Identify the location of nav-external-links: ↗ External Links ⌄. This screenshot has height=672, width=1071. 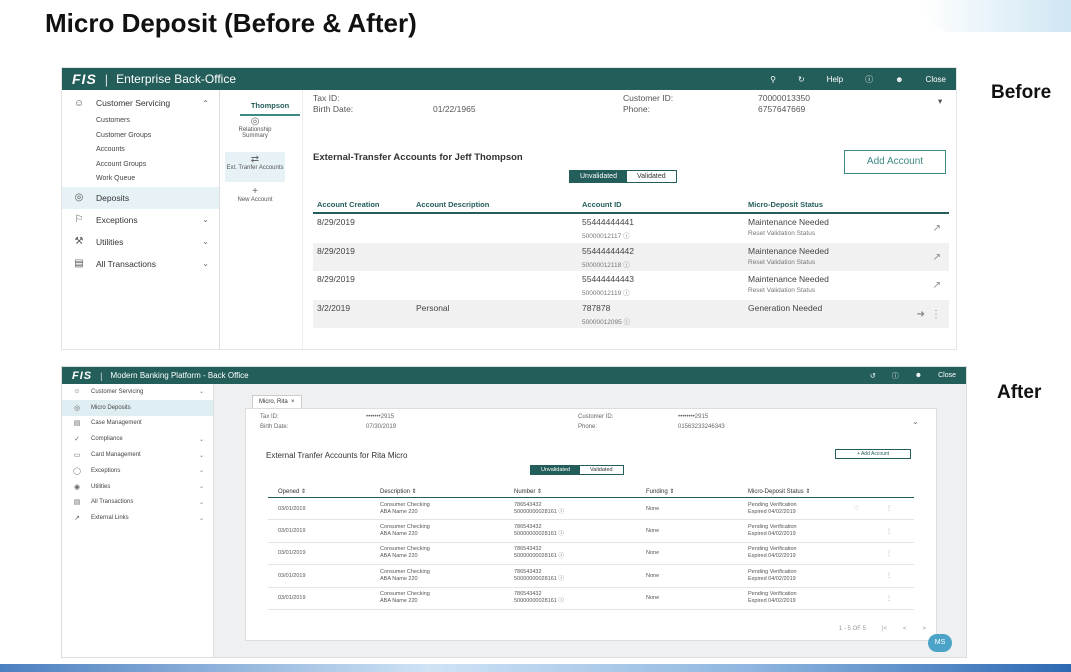
(137, 518).